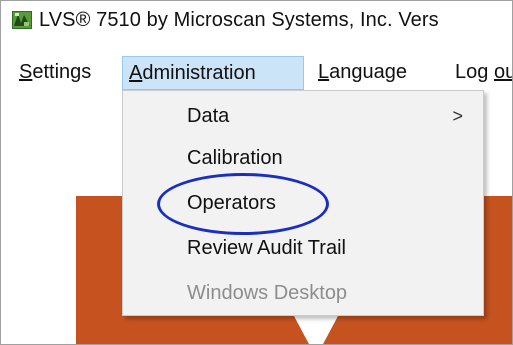 The image size is (513, 345). What do you see at coordinates (208, 116) in the screenshot?
I see `menu-item-data-label: Data` at bounding box center [208, 116].